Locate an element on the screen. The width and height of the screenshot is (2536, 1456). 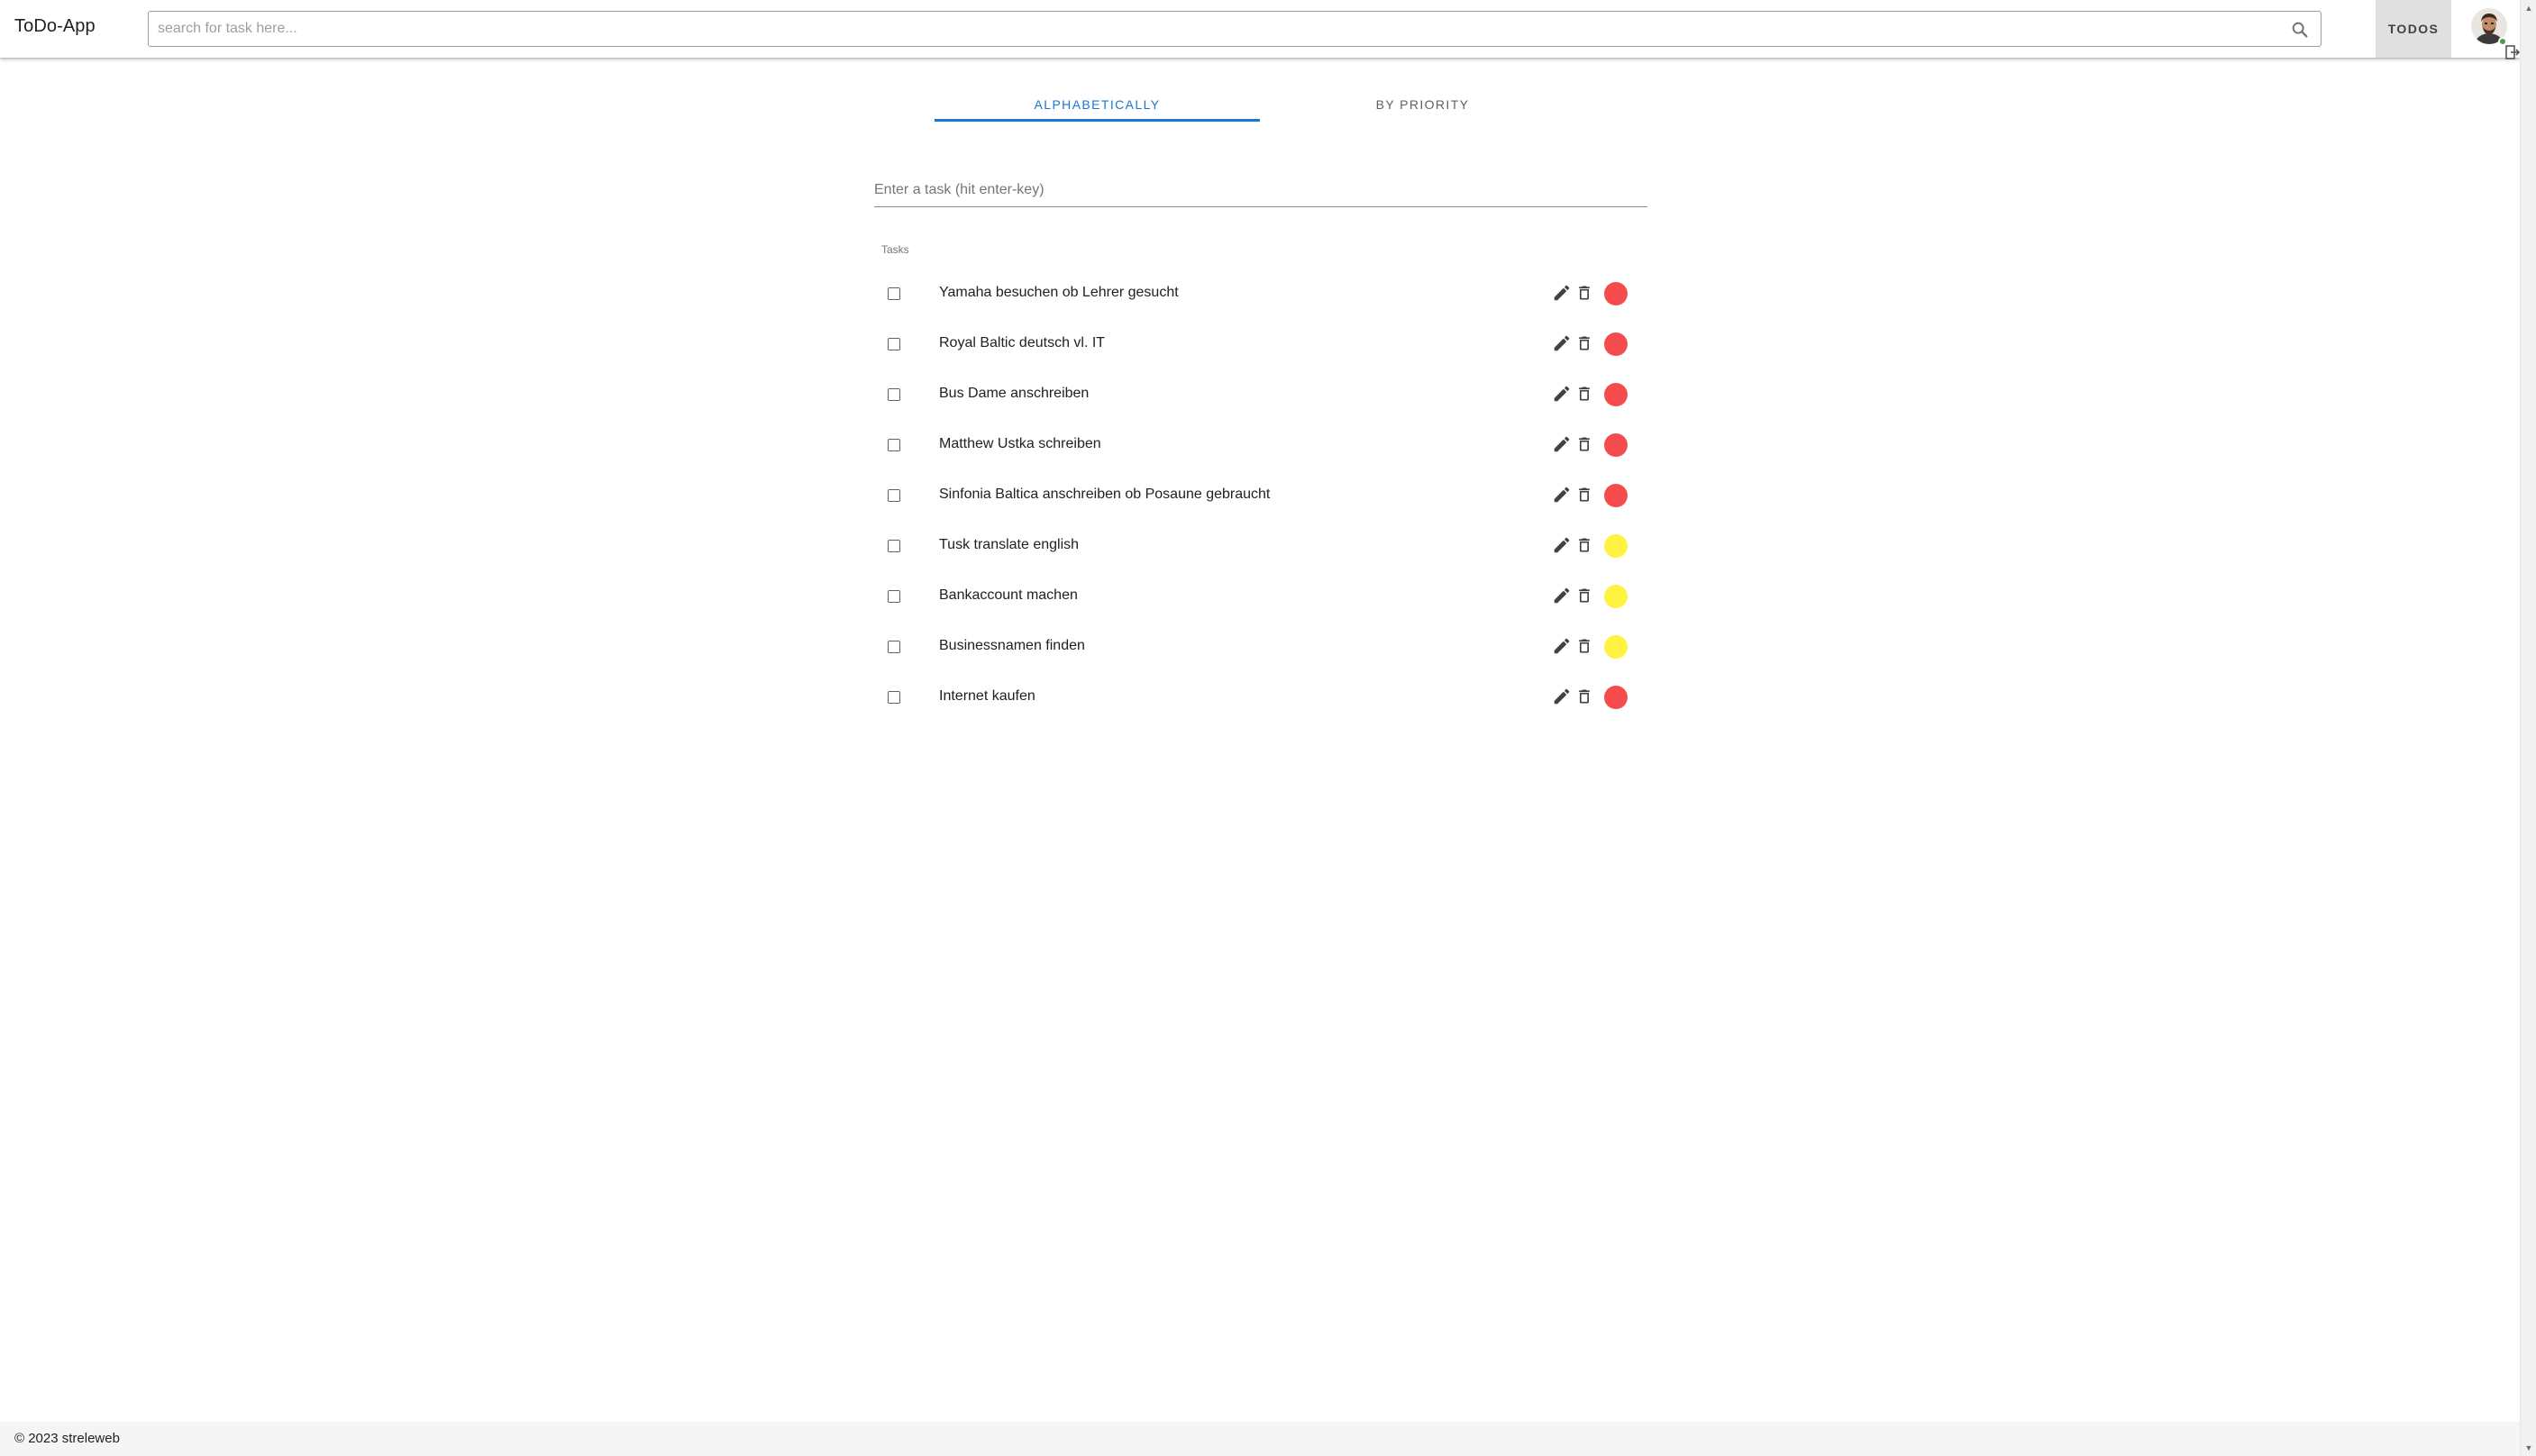
footer-copyright: © 2023 streleweb is located at coordinates (67, 1438).